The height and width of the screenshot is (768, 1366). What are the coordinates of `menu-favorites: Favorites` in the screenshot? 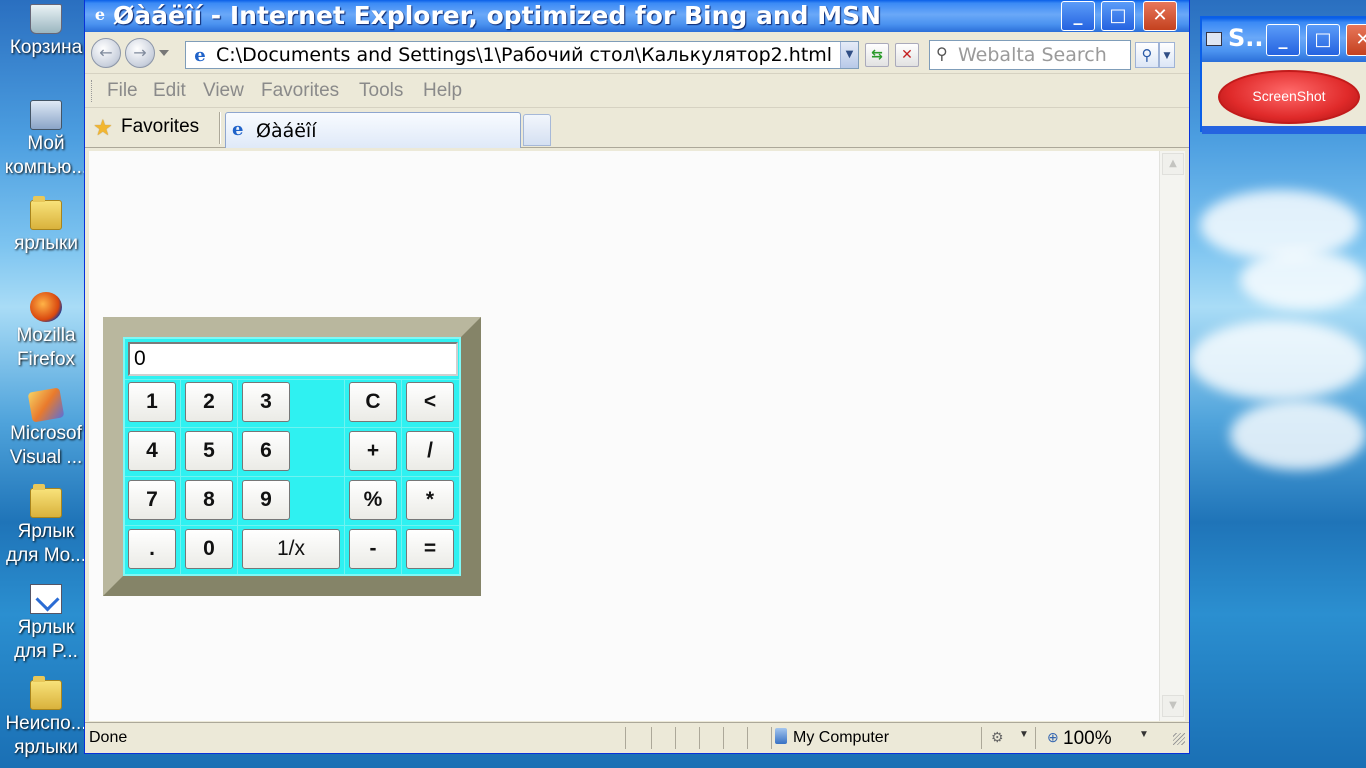 It's located at (300, 91).